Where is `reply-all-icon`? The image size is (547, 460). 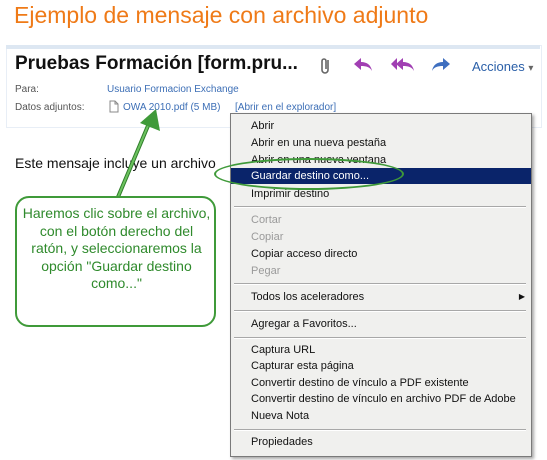
reply-all-icon is located at coordinates (403, 67).